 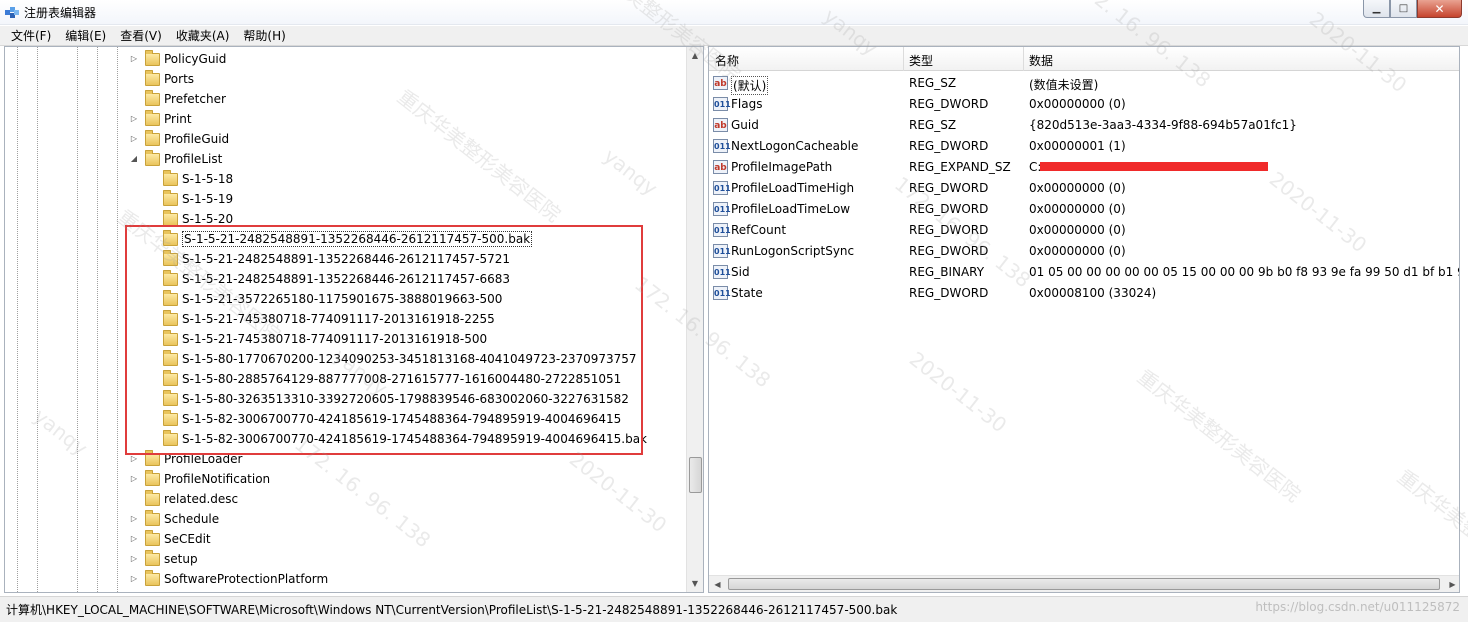 I want to click on tree-item: Prefetcher, so click(x=335, y=99).